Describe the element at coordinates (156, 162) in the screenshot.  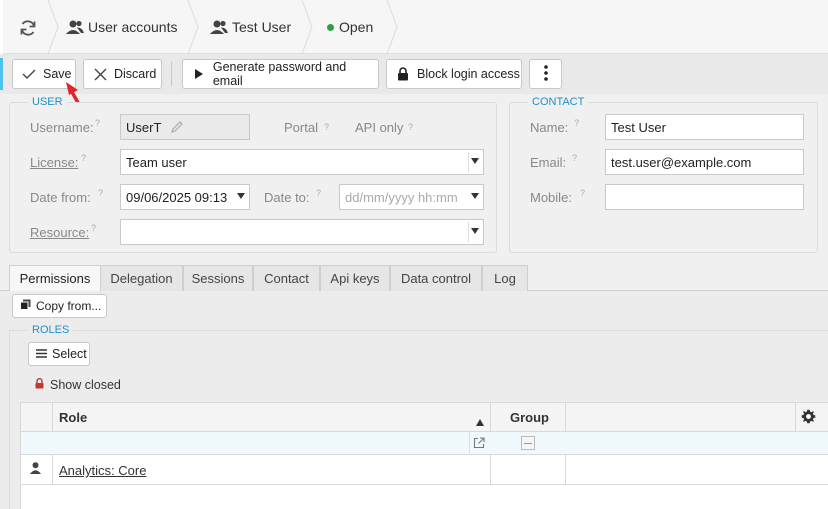
I see `license-value: Team user` at that location.